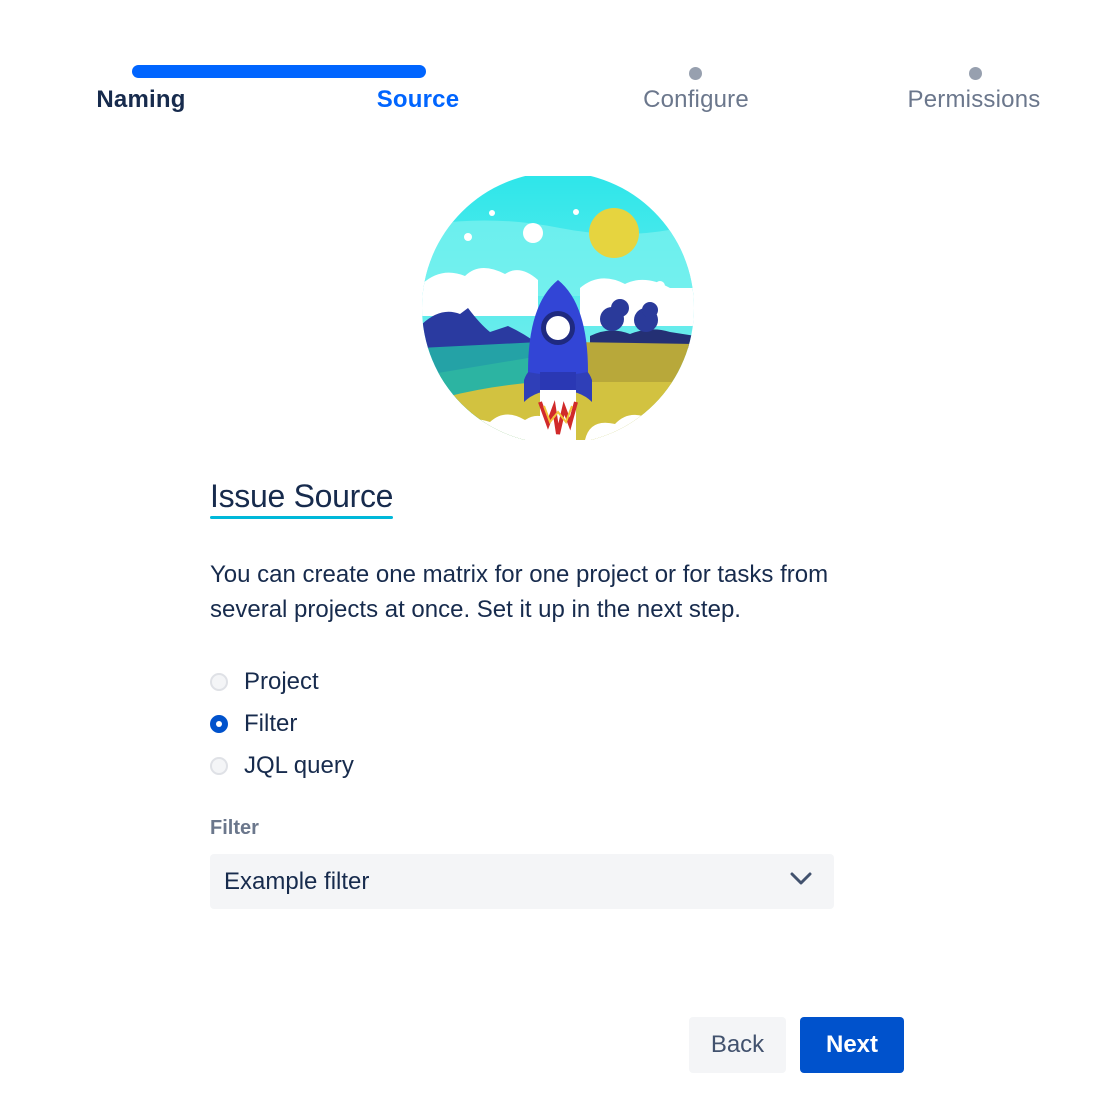 The height and width of the screenshot is (1108, 1112). Describe the element at coordinates (279, 71) in the screenshot. I see `progress-track` at that location.